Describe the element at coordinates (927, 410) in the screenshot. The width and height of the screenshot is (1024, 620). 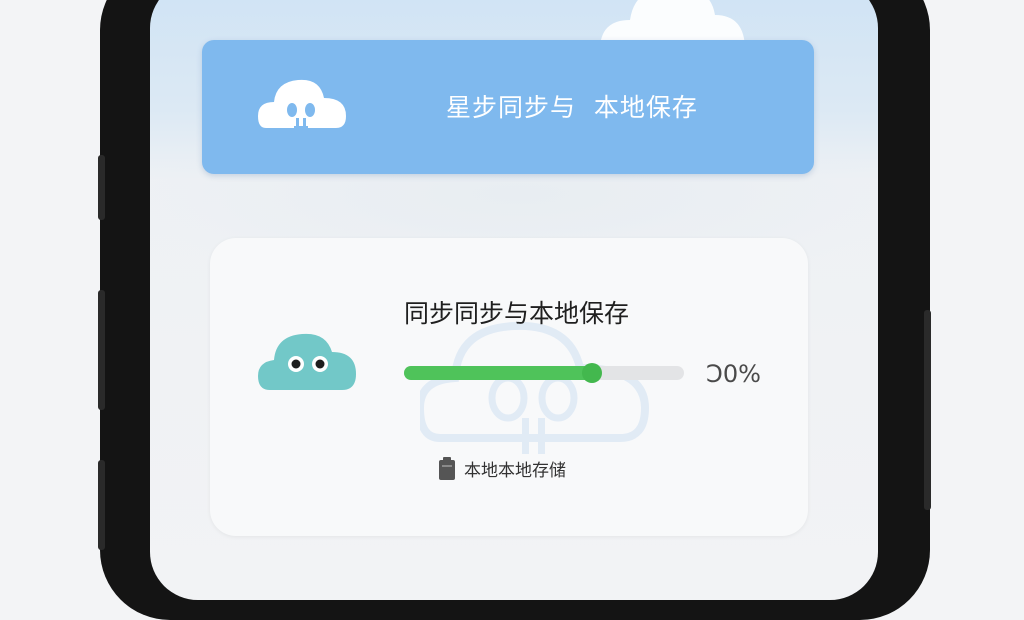
I see `phone-power-button` at that location.